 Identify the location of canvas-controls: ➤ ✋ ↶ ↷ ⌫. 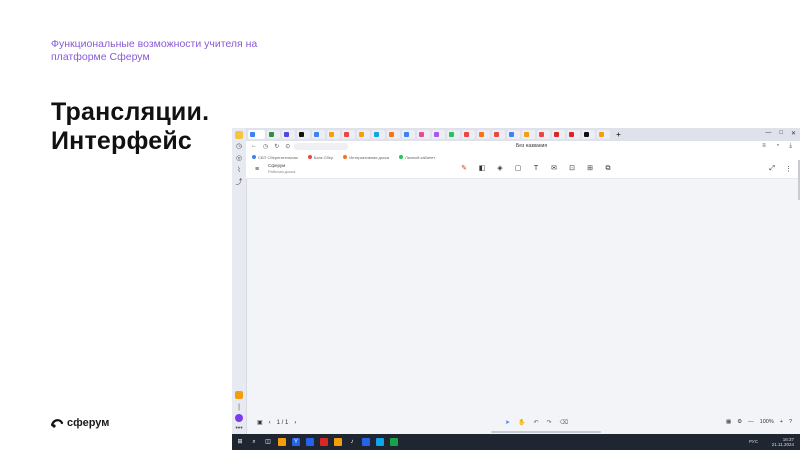
(536, 422).